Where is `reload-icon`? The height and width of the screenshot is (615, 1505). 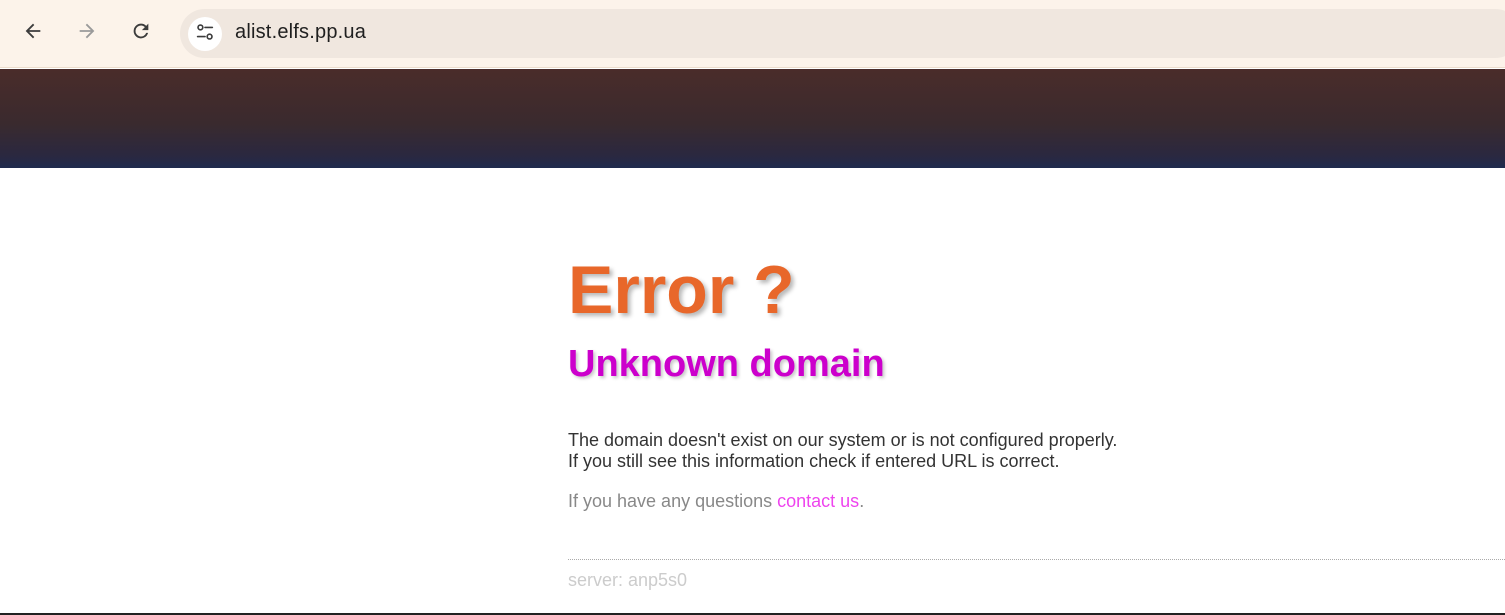
reload-icon is located at coordinates (141, 33).